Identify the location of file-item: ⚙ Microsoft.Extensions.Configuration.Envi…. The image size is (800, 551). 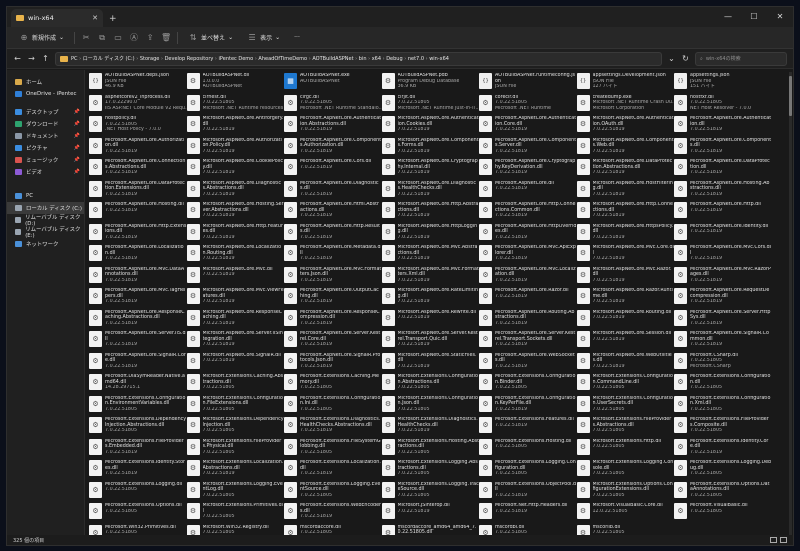
(138, 406).